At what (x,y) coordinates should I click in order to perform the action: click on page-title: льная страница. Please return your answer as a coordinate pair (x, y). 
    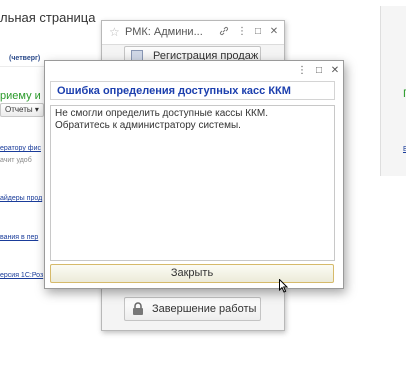
    Looking at the image, I should click on (48, 17).